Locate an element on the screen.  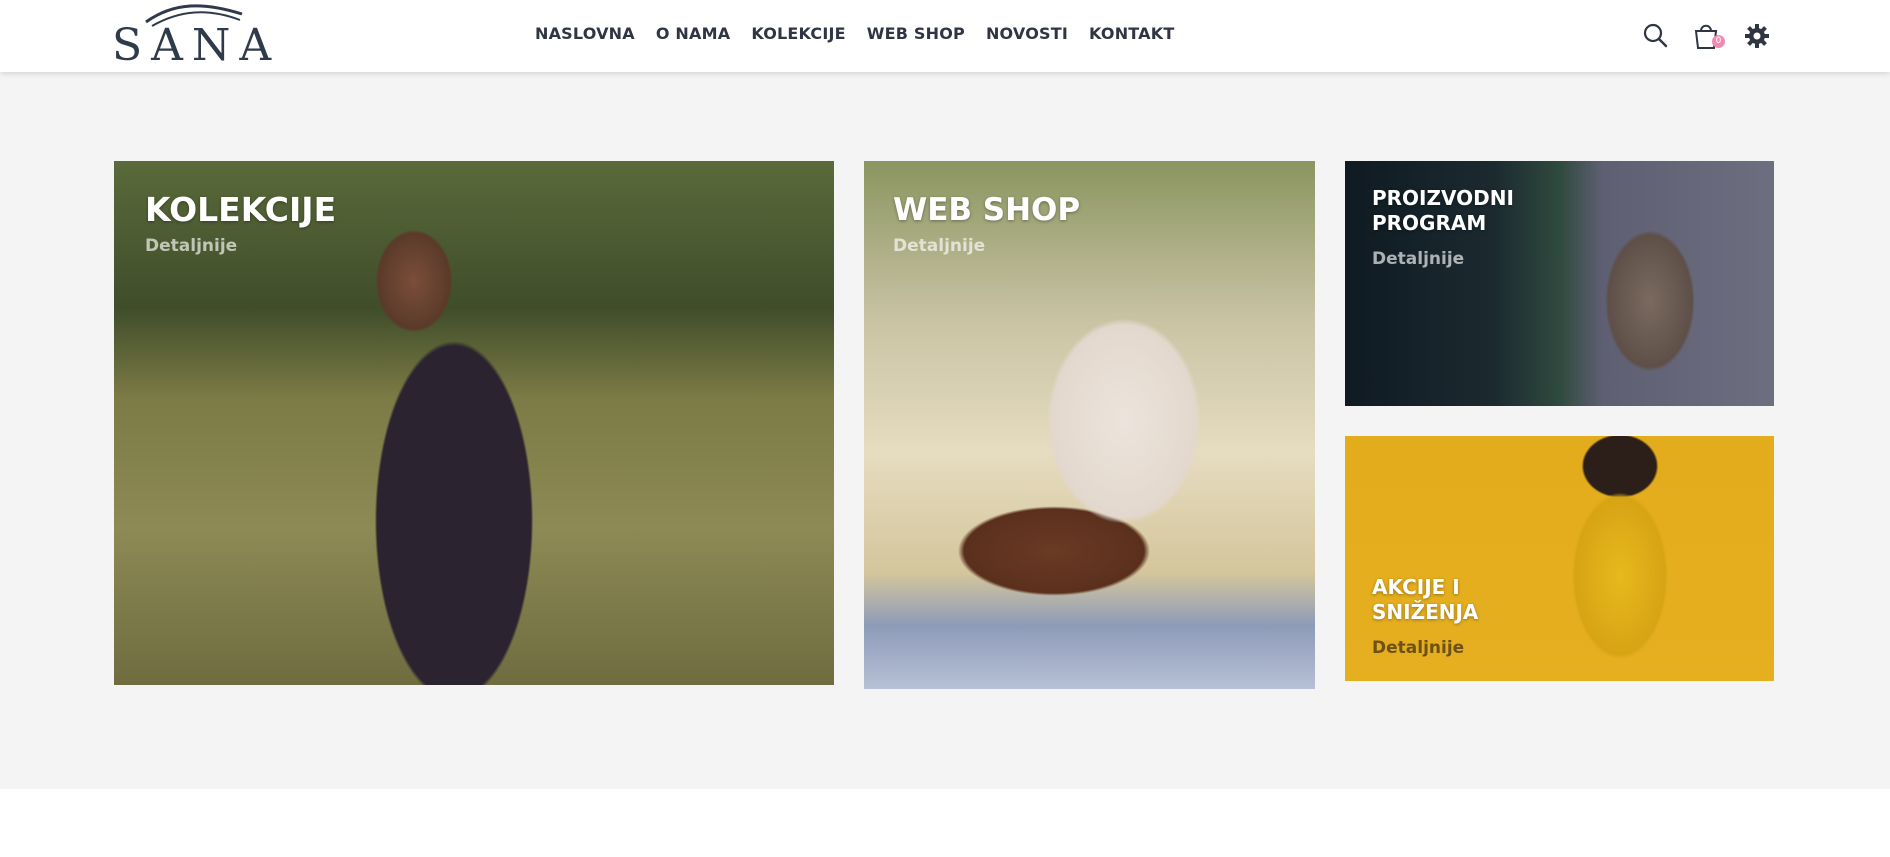
search-icon is located at coordinates (1656, 36).